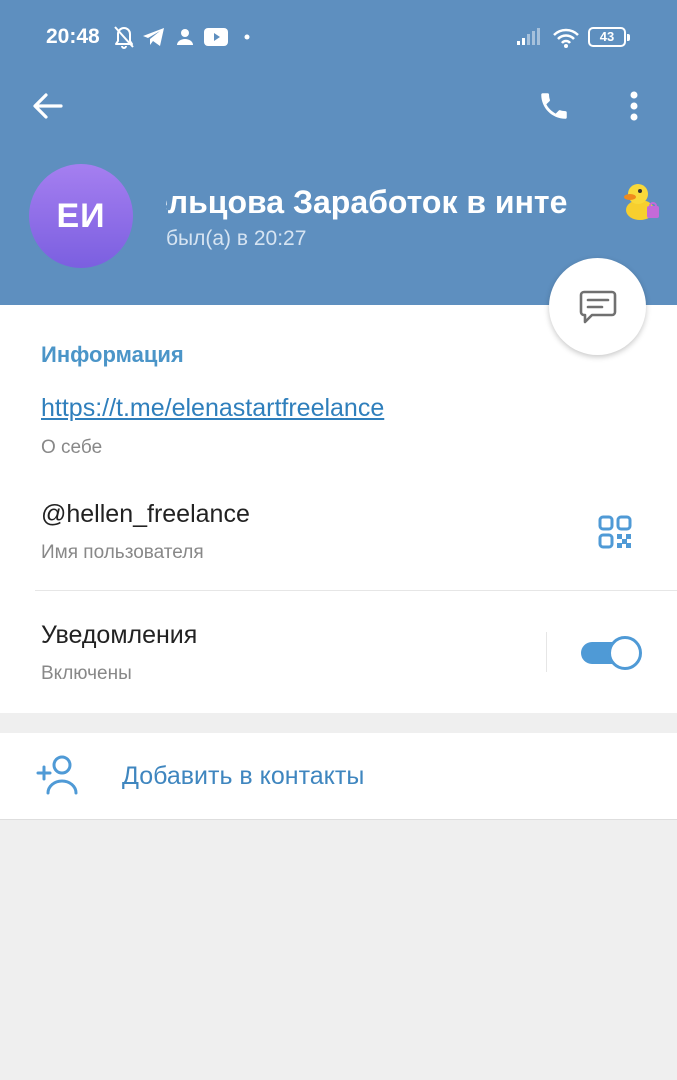 The height and width of the screenshot is (1080, 677). What do you see at coordinates (124, 37) in the screenshot?
I see `bell-off-icon` at bounding box center [124, 37].